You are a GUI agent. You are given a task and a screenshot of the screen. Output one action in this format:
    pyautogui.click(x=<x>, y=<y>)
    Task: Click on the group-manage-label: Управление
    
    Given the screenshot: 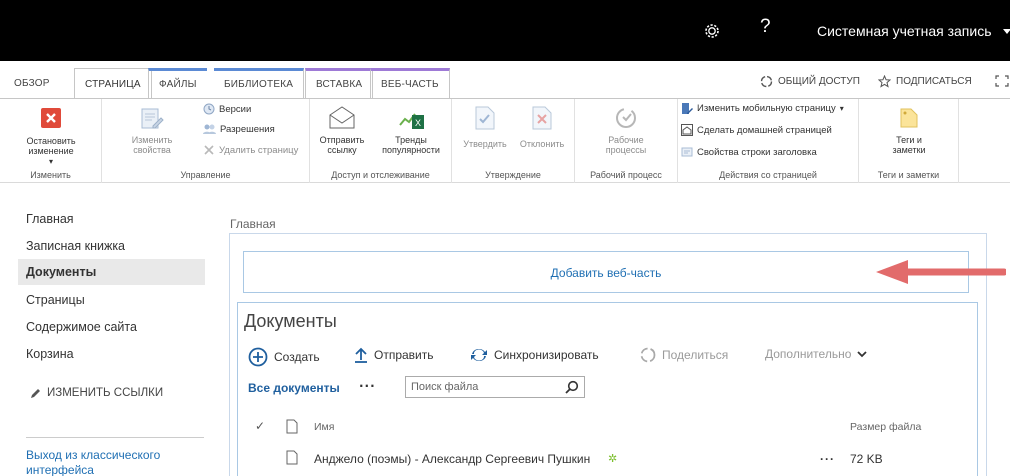 What is the action you would take?
    pyautogui.click(x=205, y=175)
    